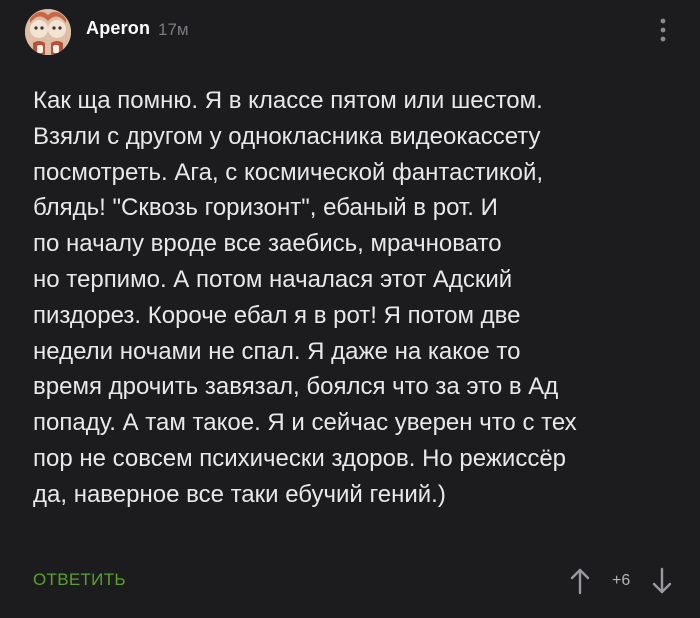 This screenshot has height=618, width=700. I want to click on comment-text-line: по началу вроде все заебись, мрачновато, so click(267, 244).